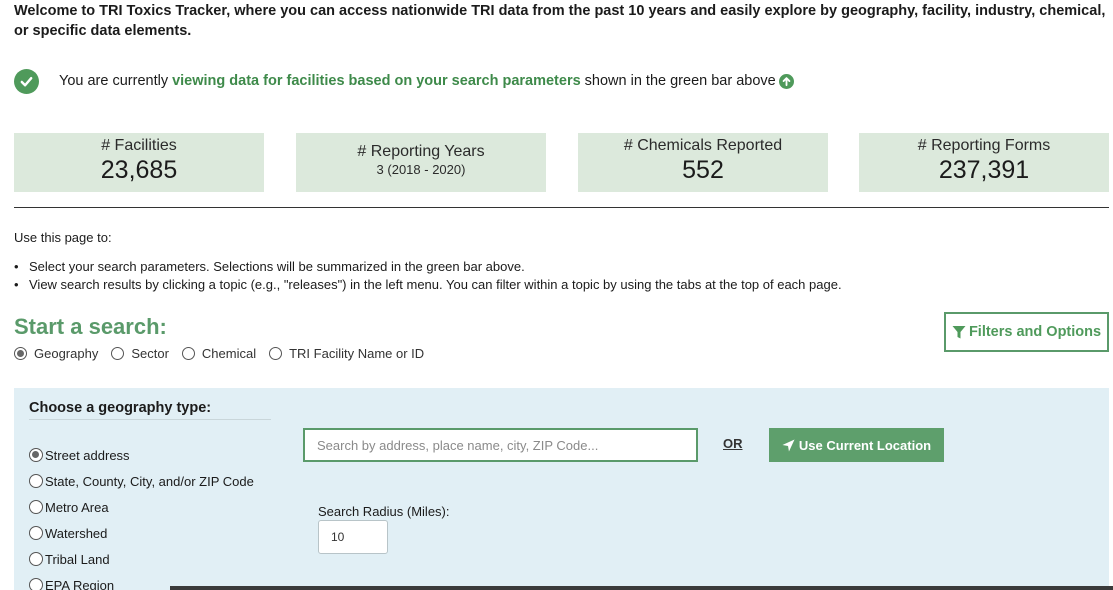 This screenshot has width=1113, height=590. Describe the element at coordinates (703, 145) in the screenshot. I see `stat-label: # Chemicals Reported` at that location.